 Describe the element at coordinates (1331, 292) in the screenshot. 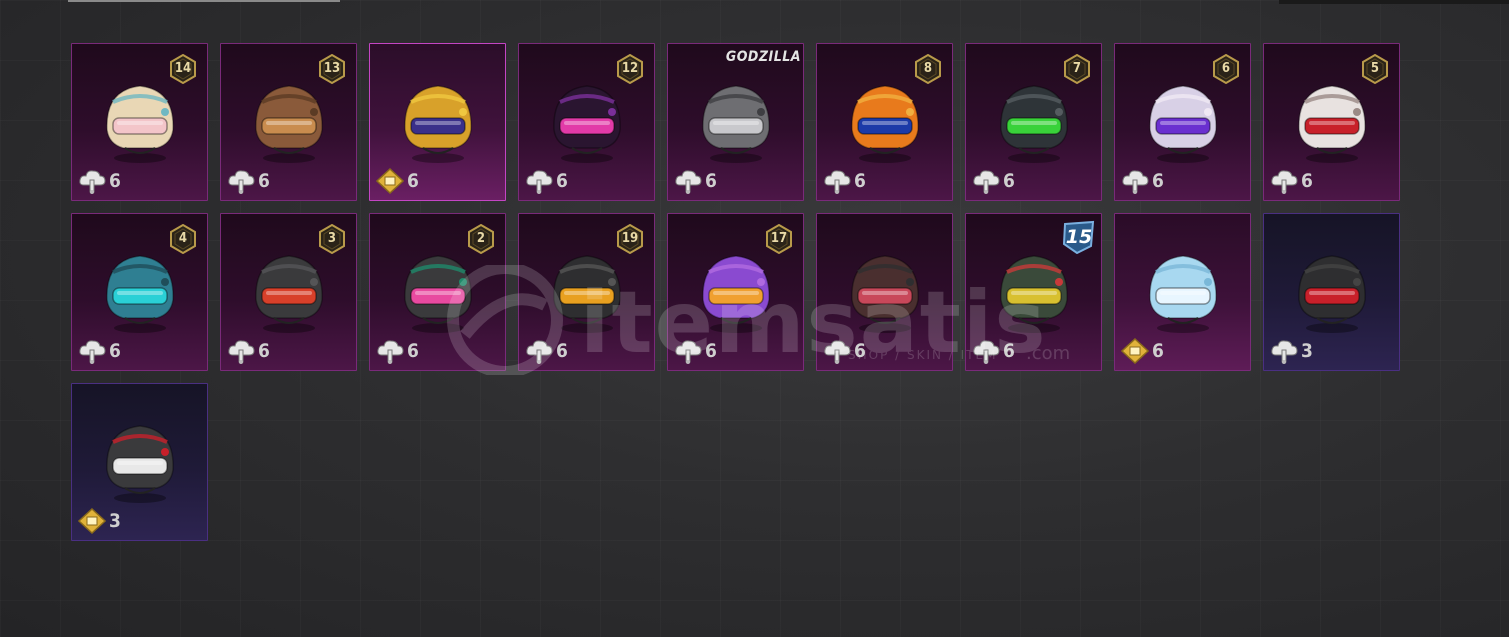

I see `inventory-slot-red-stripe-helmet: 3` at that location.